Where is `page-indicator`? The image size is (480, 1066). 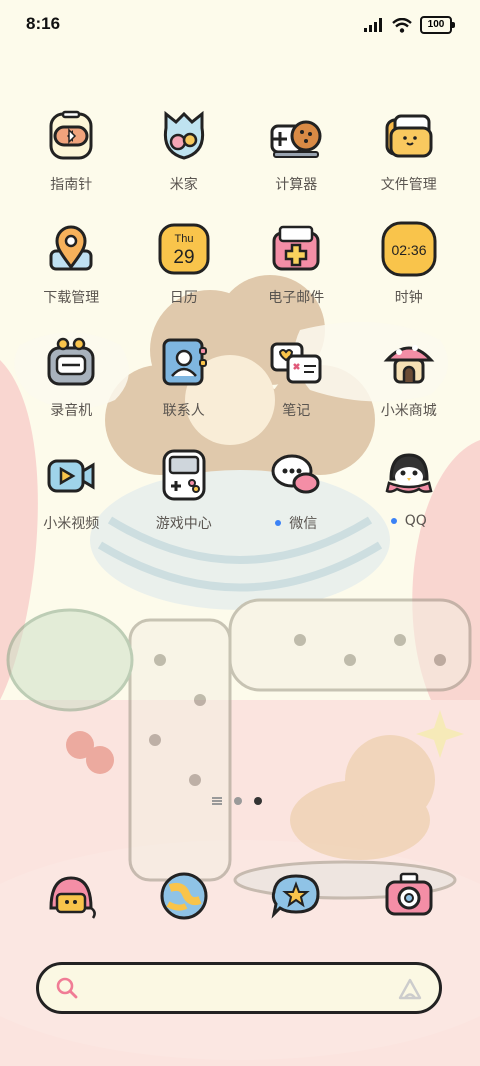 page-indicator is located at coordinates (237, 801).